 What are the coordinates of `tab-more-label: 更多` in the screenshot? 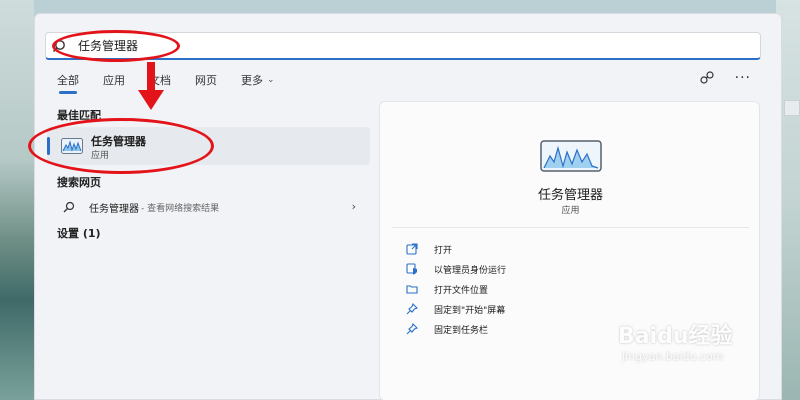 It's located at (252, 80).